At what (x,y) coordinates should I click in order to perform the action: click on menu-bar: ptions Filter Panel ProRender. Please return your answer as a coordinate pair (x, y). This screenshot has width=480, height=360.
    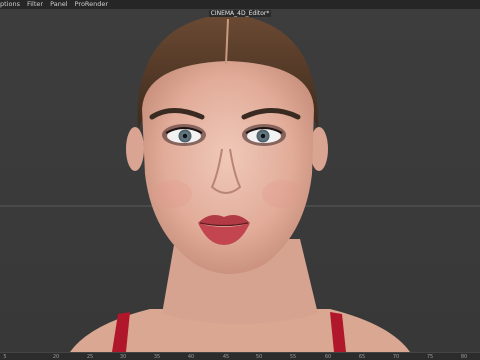
    Looking at the image, I should click on (240, 4).